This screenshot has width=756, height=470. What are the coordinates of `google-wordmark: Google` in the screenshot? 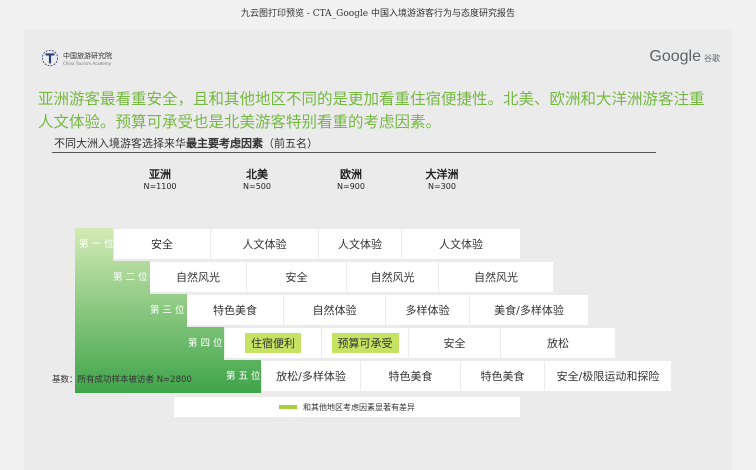 It's located at (675, 56).